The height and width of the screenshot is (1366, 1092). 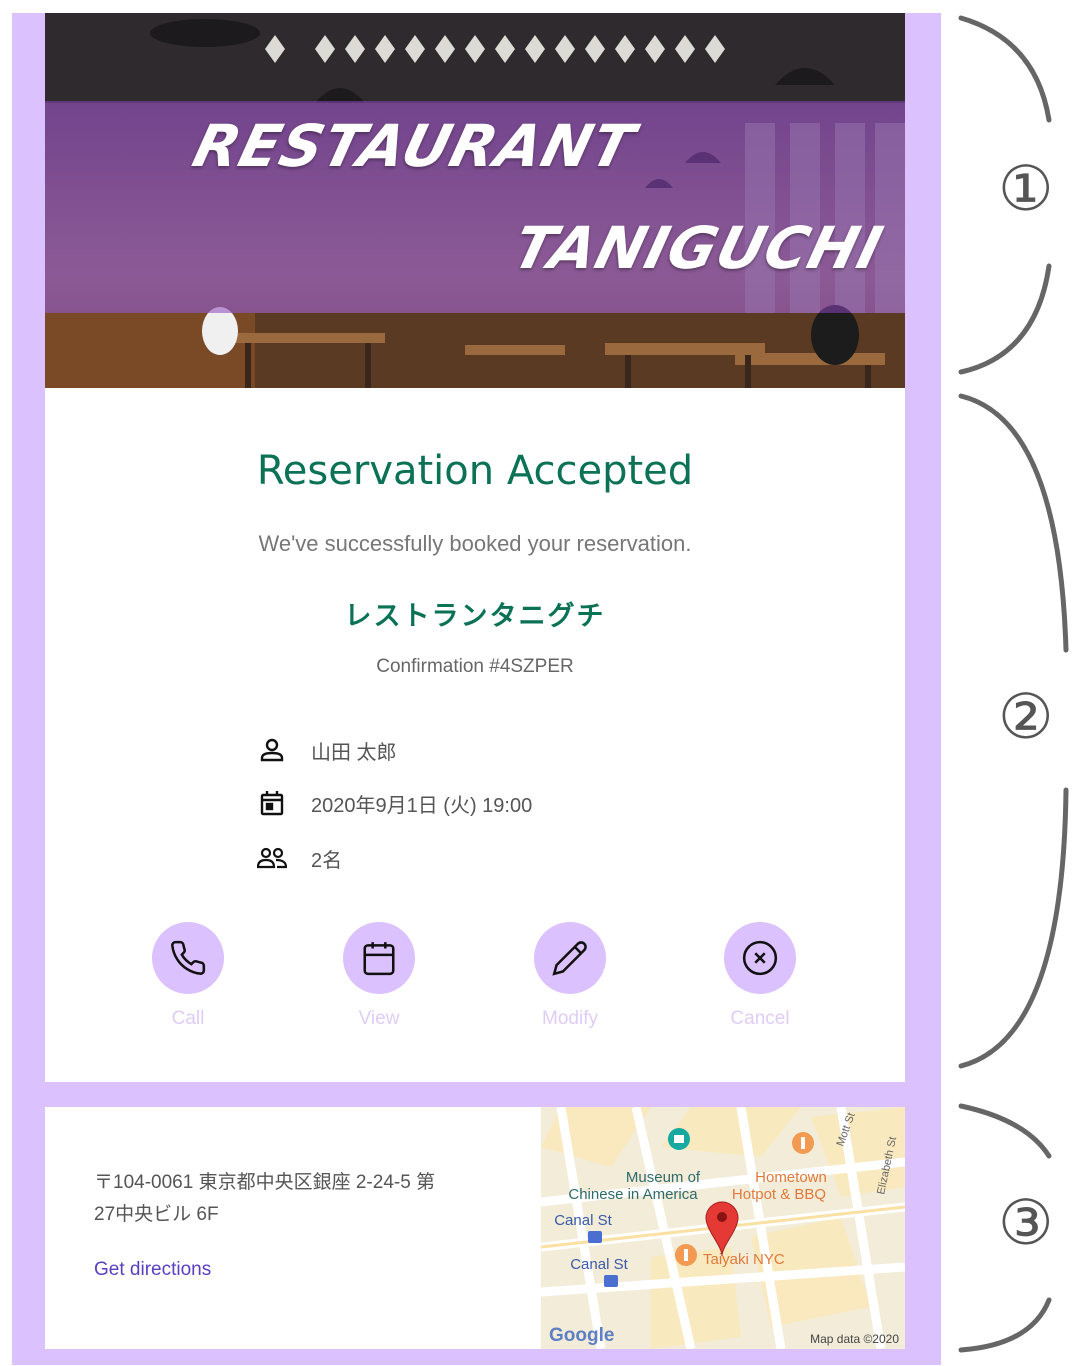 I want to click on map-museum-label-1: Museum of, so click(x=663, y=1177).